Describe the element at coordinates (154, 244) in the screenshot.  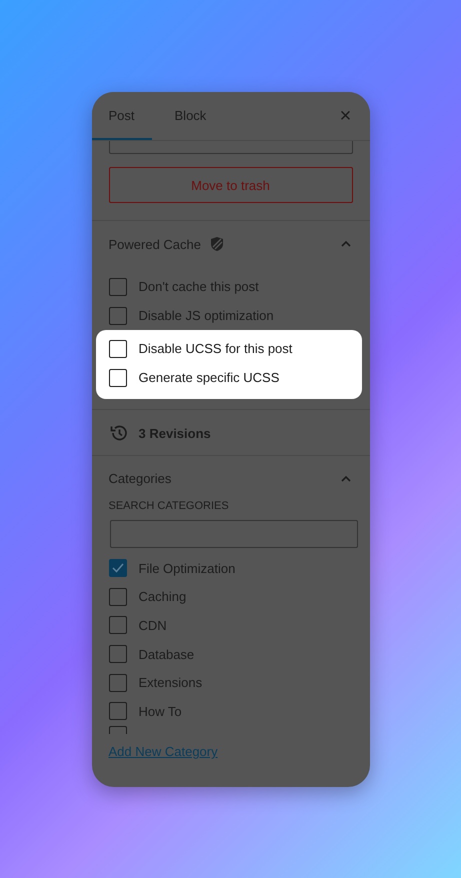
I see `section-title: Powered Cache` at that location.